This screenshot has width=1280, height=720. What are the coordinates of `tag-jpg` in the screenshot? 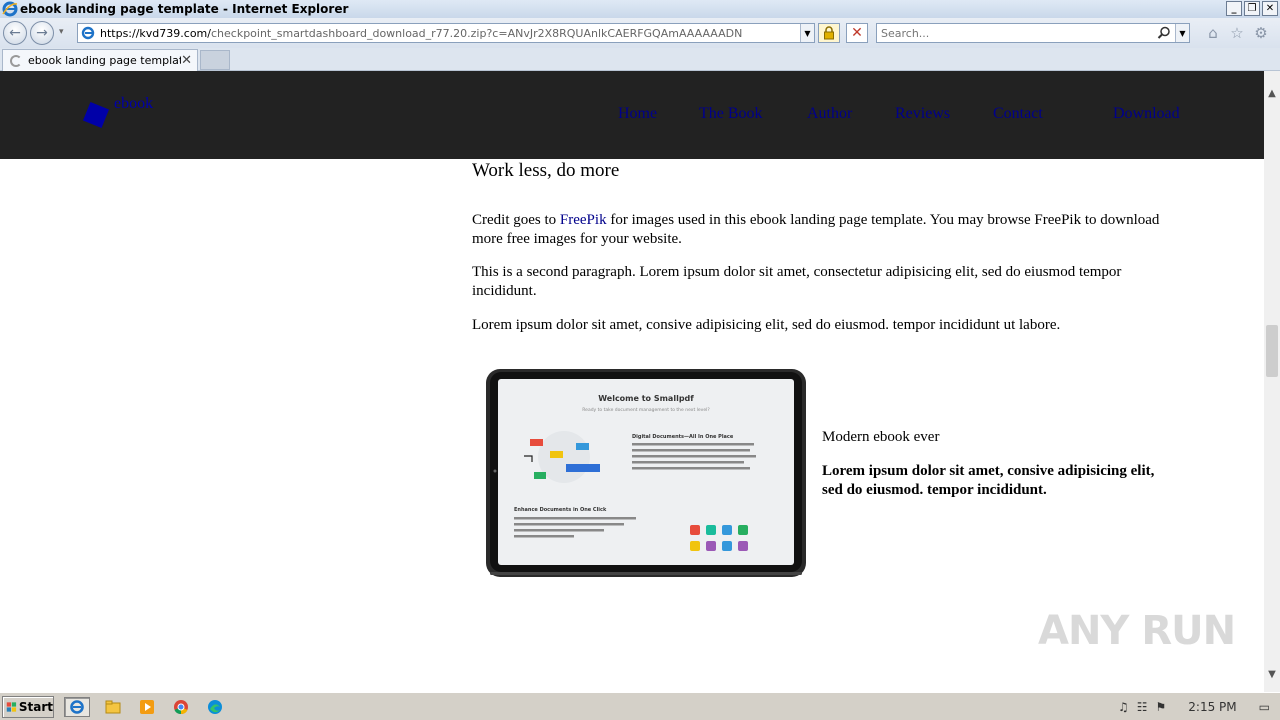 It's located at (583, 468).